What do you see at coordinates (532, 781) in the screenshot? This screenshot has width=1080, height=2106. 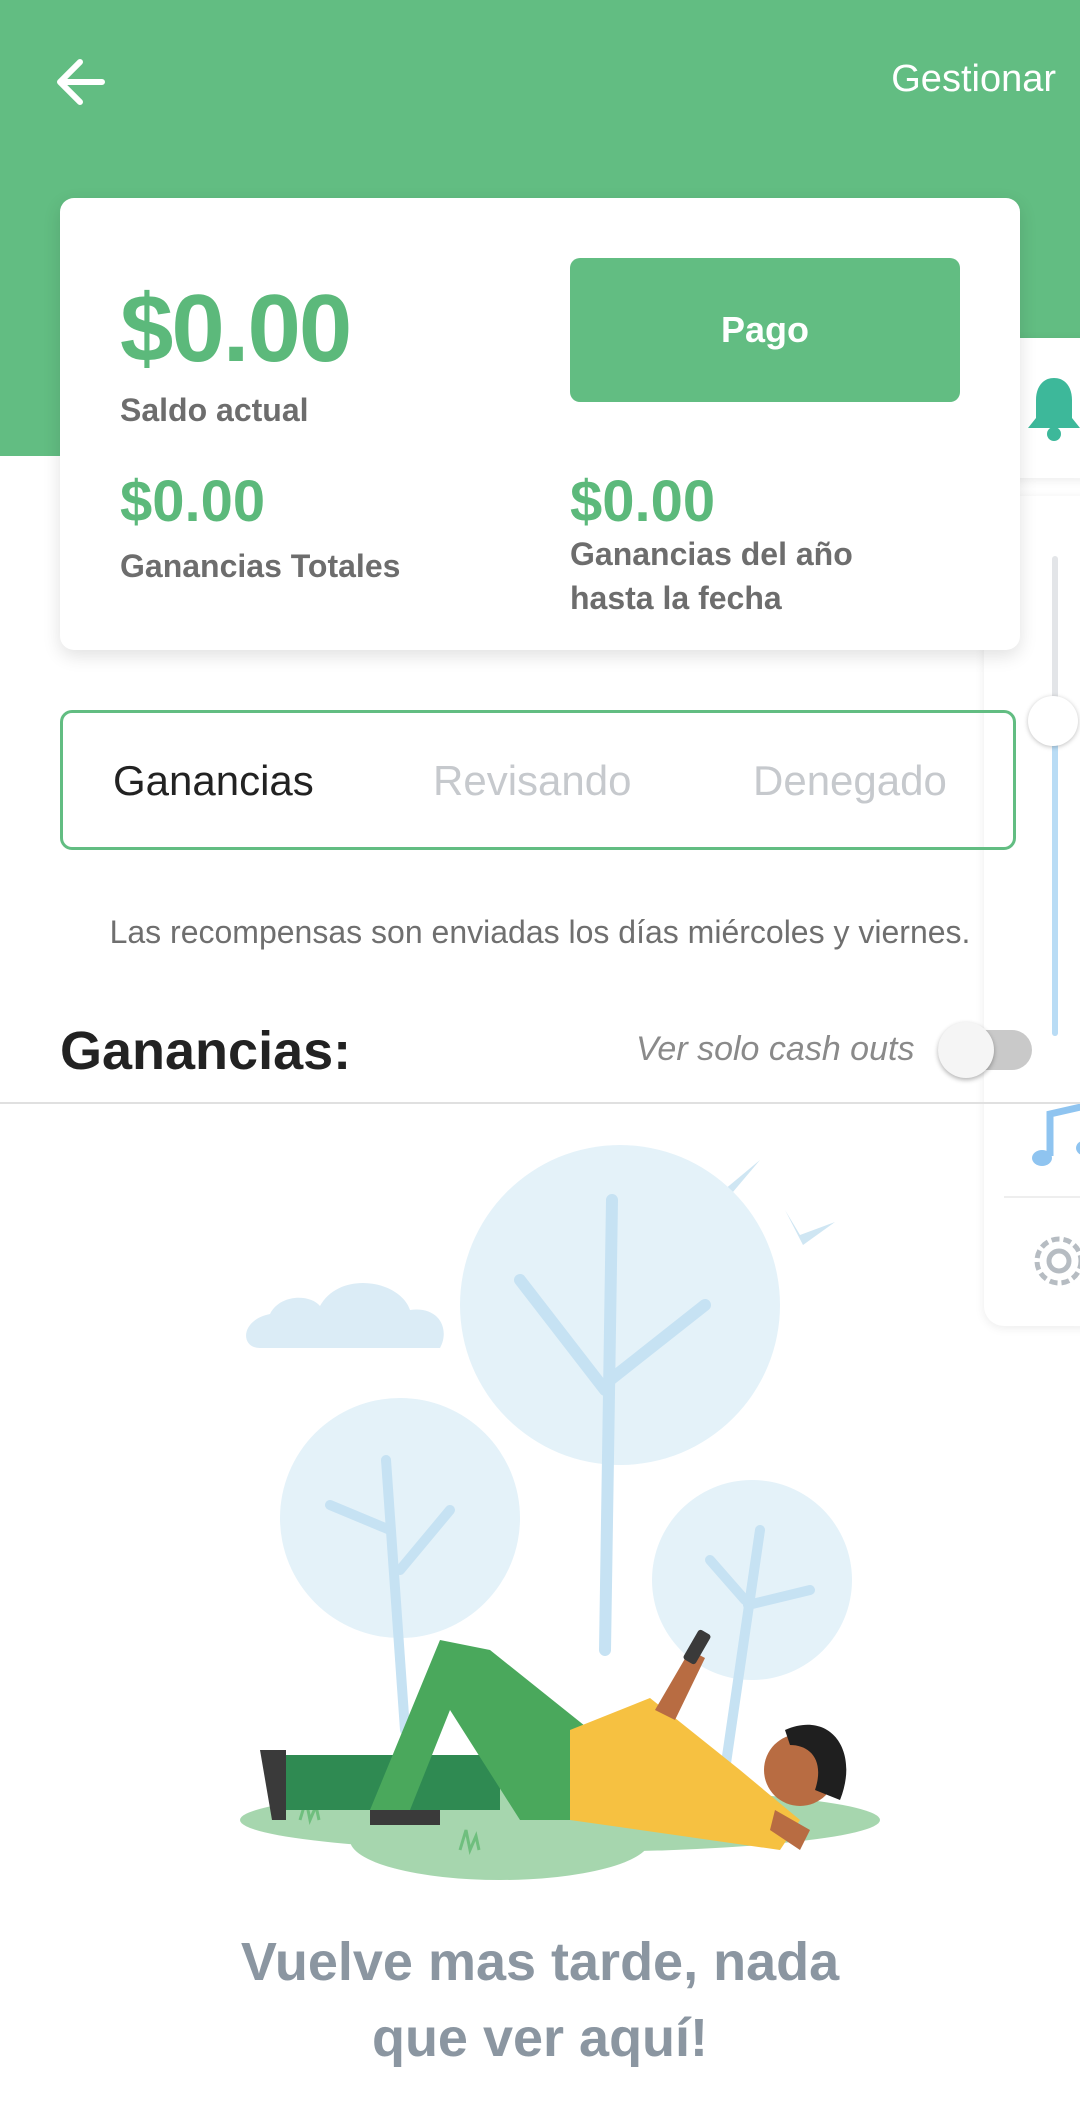 I see `tab-revisando: Revisando` at bounding box center [532, 781].